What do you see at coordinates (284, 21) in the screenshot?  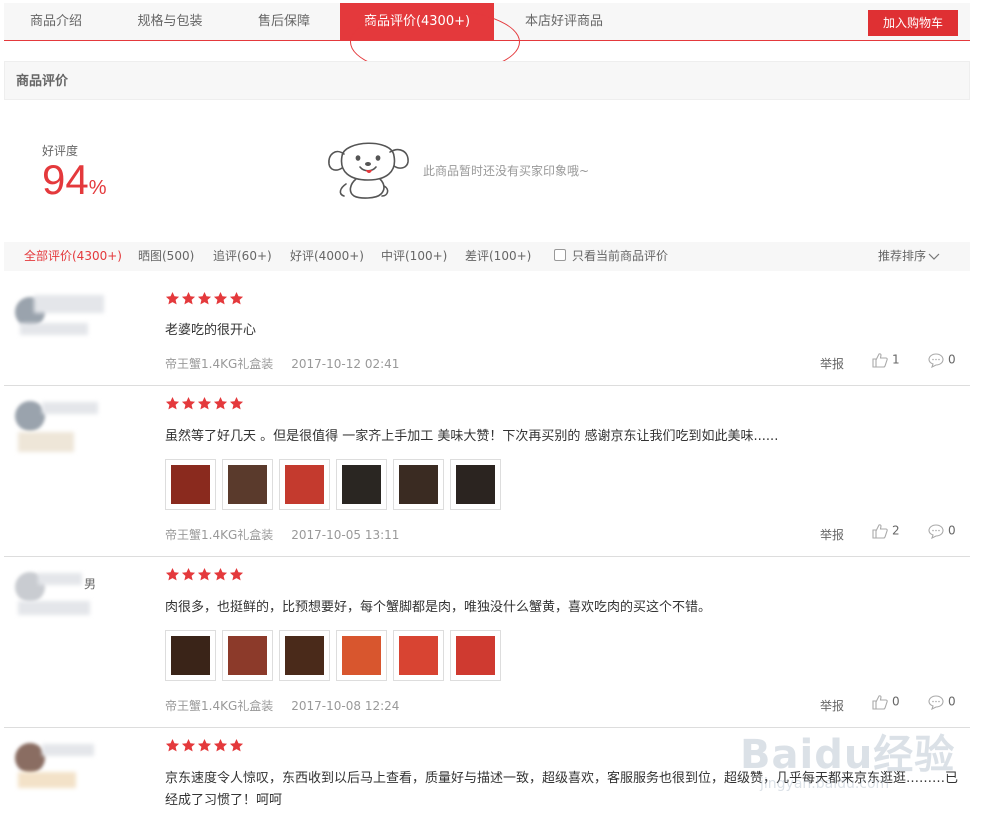 I see `tab-after-sales: 售后保障` at bounding box center [284, 21].